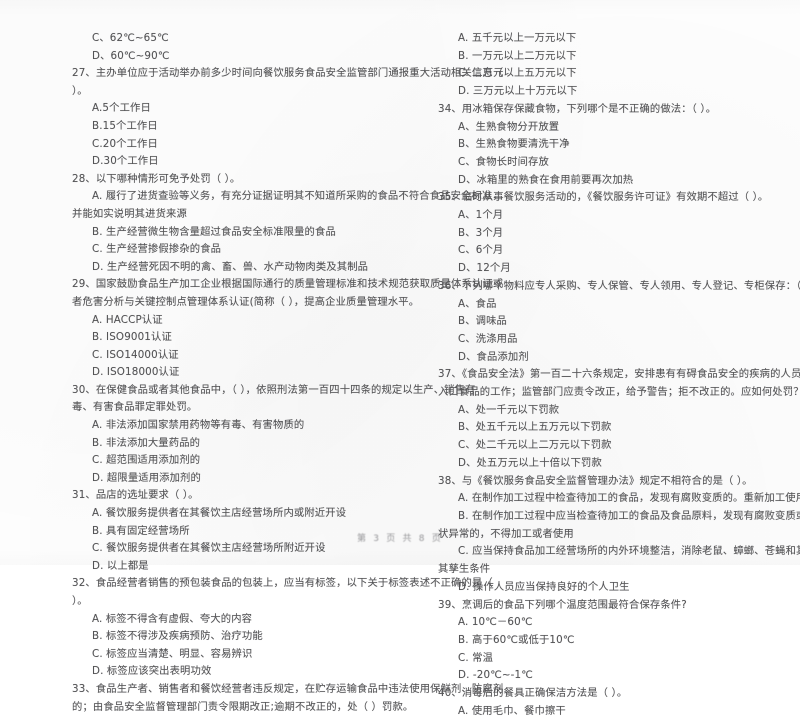  Describe the element at coordinates (156, 178) in the screenshot. I see `question-line: 28、以下哪种情形可免予处罚（ ）。` at that location.